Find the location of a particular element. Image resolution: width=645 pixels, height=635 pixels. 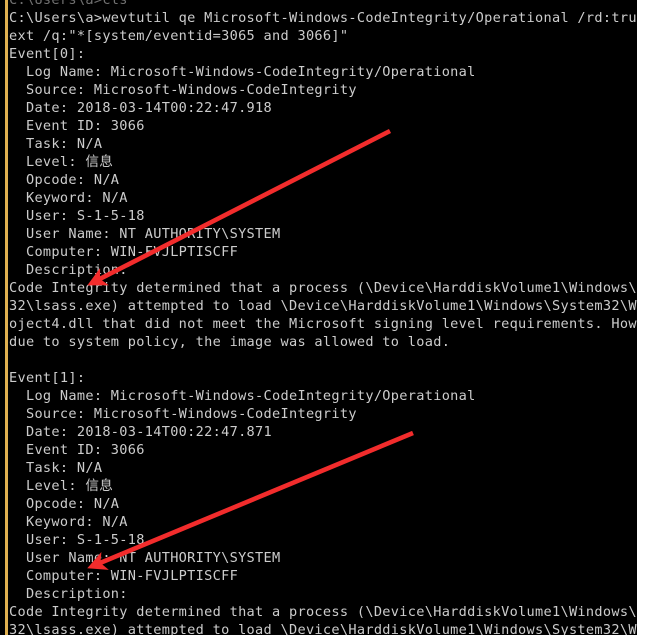

event0-task: Task: N/A is located at coordinates (56, 144).